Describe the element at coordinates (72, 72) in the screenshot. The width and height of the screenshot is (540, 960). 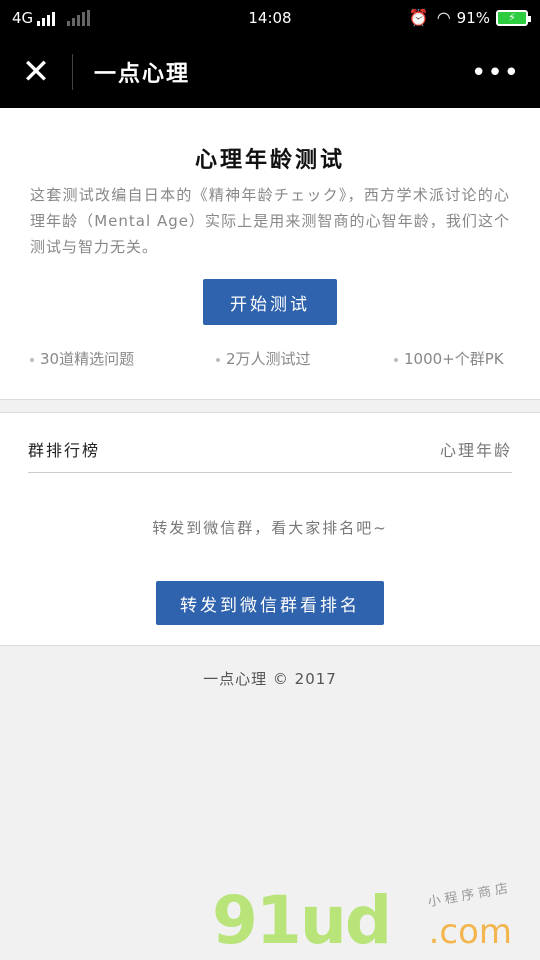
I see `nav-divider` at that location.